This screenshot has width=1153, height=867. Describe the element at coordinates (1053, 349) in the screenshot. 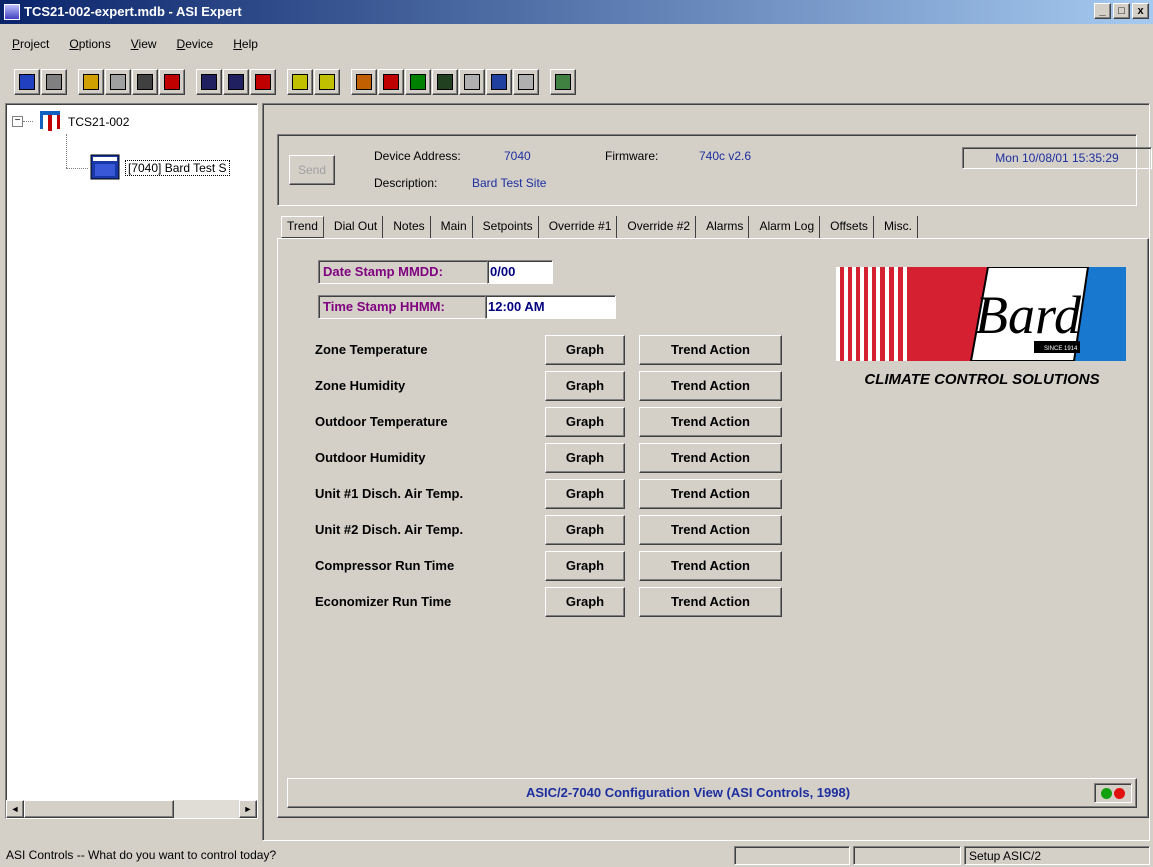

I see `bard-logo-since: SINCE` at that location.